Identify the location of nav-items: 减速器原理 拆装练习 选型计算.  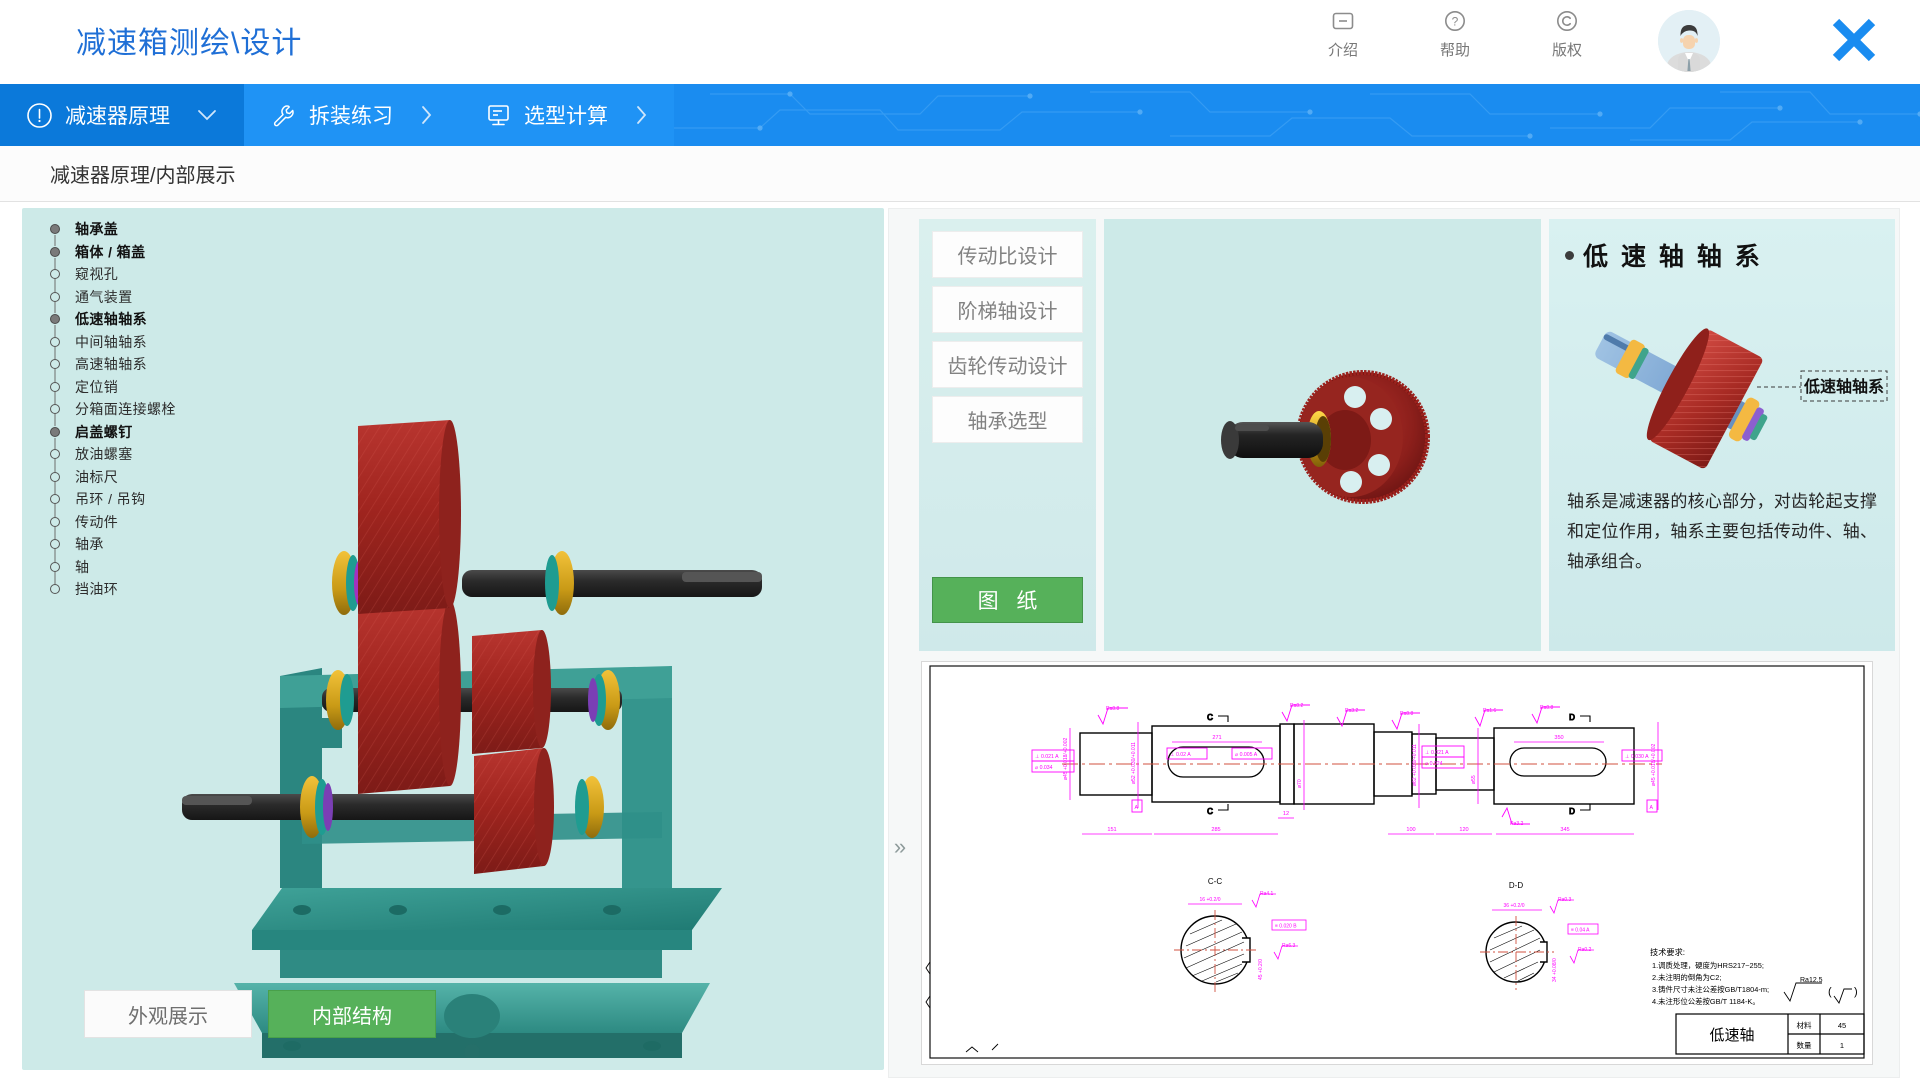
(960, 115).